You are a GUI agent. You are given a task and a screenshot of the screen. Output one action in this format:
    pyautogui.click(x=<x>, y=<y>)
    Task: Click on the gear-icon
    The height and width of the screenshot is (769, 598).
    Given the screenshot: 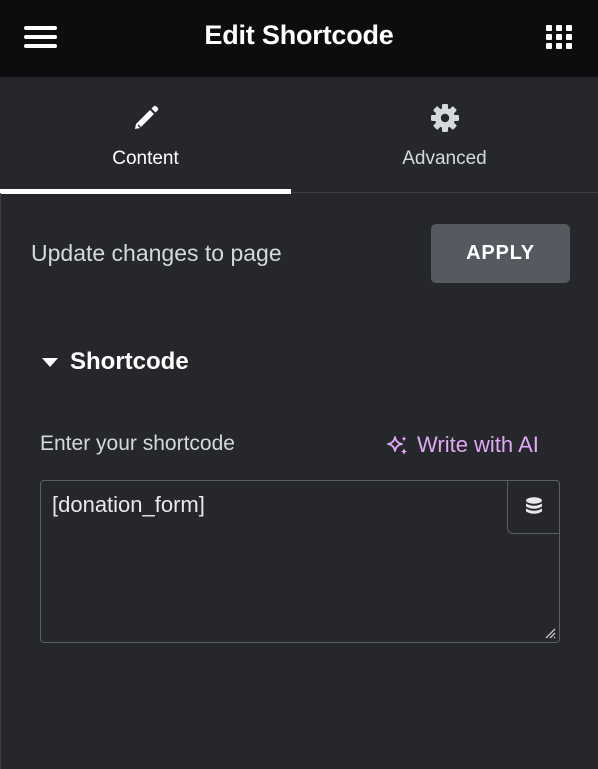 What is the action you would take?
    pyautogui.click(x=445, y=118)
    